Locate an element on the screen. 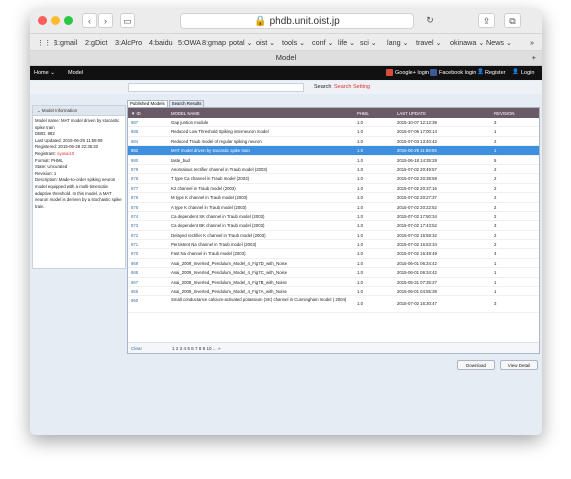  bookmark-item: tools ⌄ is located at coordinates (293, 42).